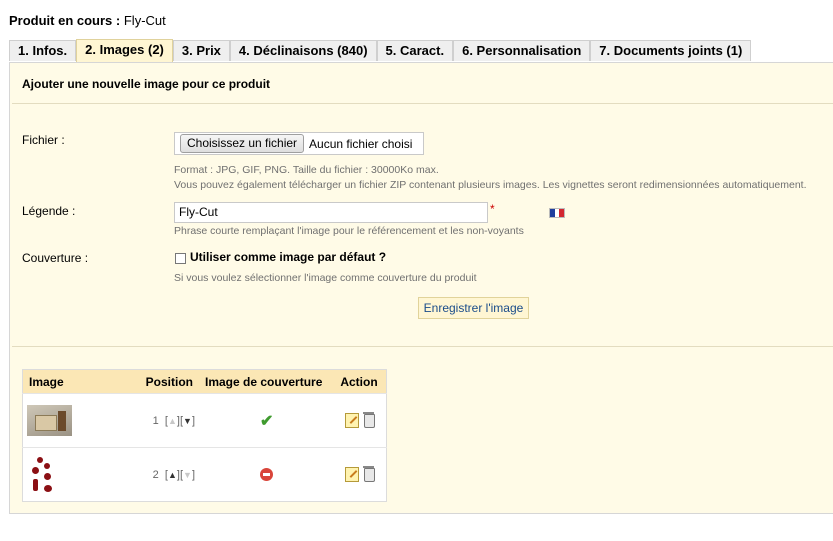 The width and height of the screenshot is (833, 541). I want to click on tab-documents: 7. Documents joints (1), so click(671, 50).